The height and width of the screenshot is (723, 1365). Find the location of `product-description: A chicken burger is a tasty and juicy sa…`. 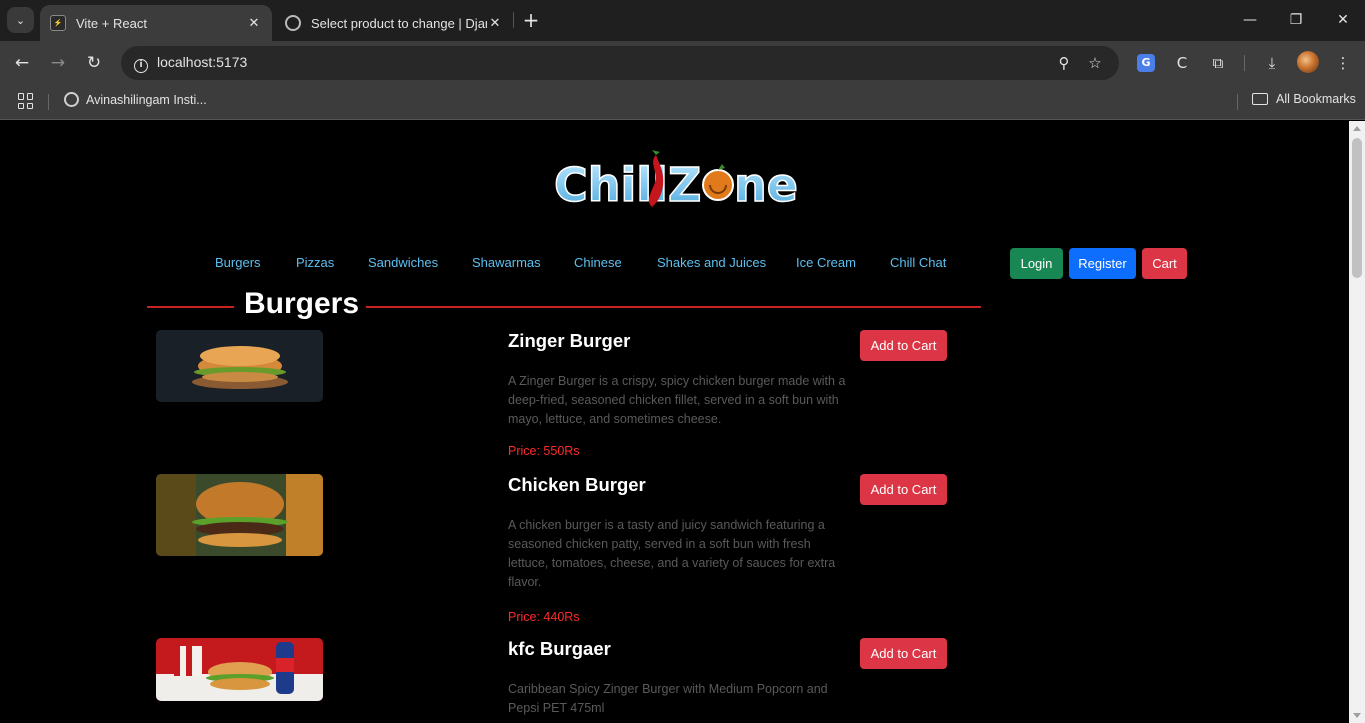

product-description: A chicken burger is a tasty and juicy sa… is located at coordinates (672, 553).